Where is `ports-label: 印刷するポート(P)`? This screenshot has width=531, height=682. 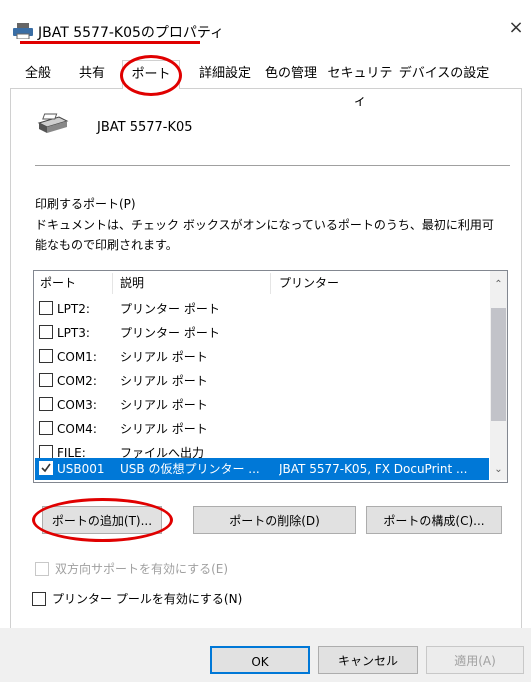
ports-label: 印刷するポート(P) is located at coordinates (85, 204).